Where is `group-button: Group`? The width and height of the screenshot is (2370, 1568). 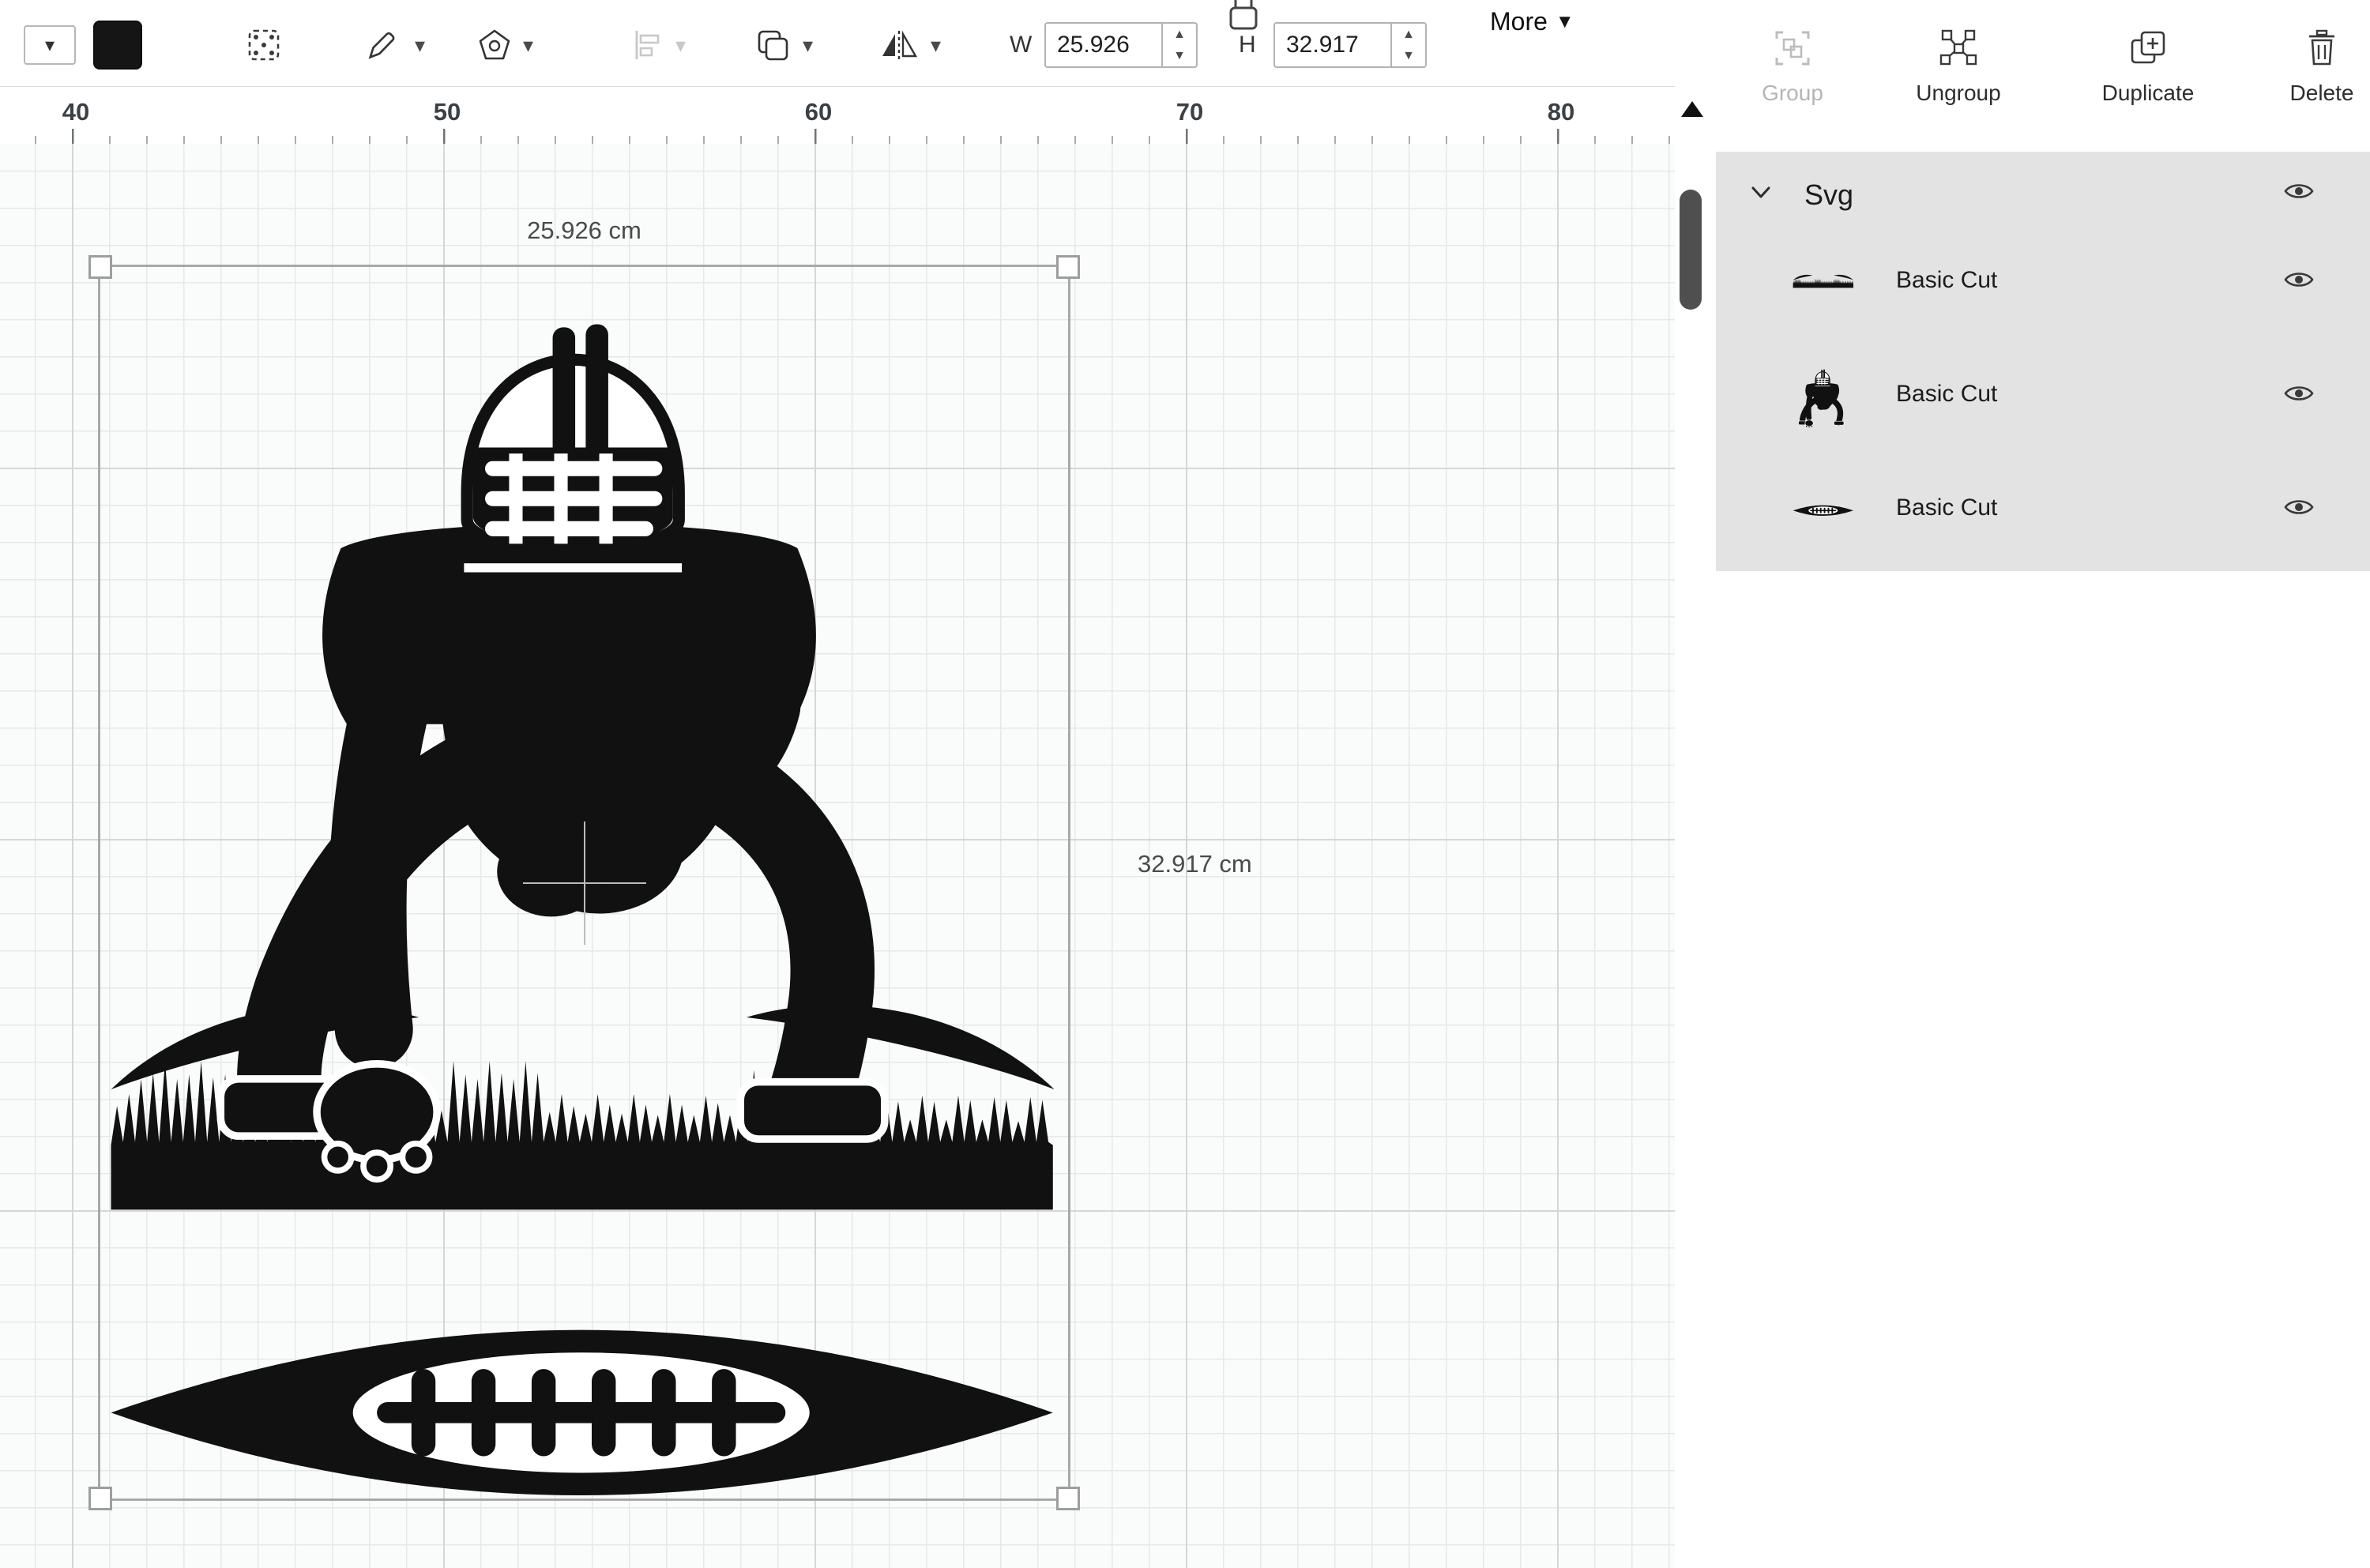 group-button: Group is located at coordinates (1792, 67).